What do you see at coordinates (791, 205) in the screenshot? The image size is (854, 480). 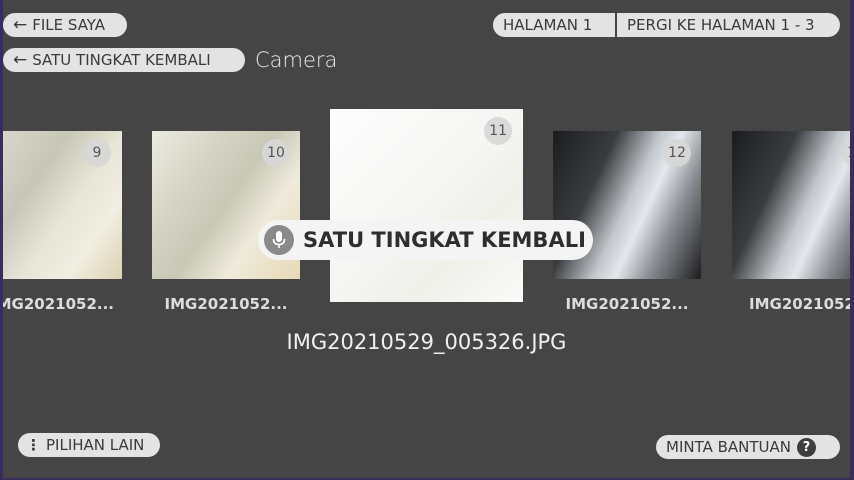 I see `thumbnail-13: 13` at bounding box center [791, 205].